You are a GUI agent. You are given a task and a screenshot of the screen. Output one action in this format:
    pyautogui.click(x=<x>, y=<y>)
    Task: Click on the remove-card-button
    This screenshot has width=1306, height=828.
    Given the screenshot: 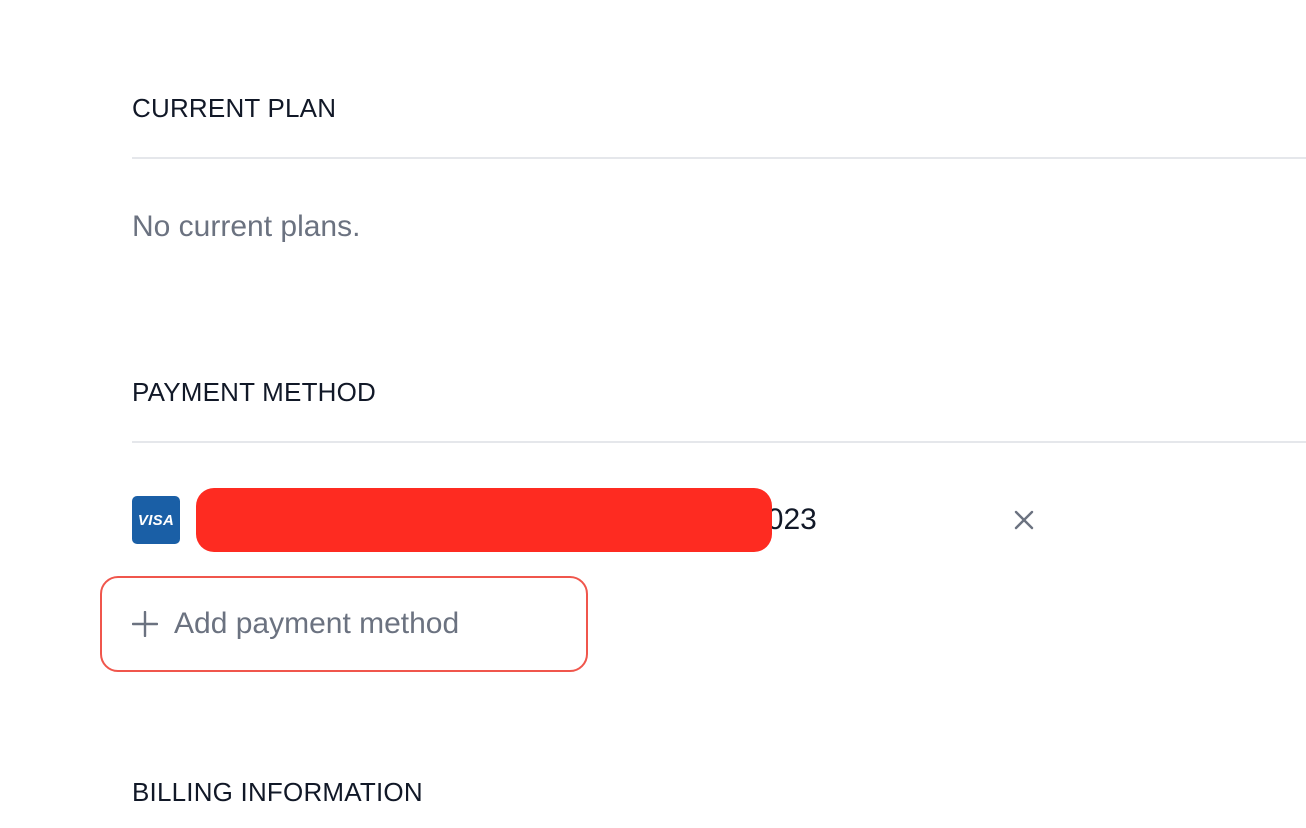 What is the action you would take?
    pyautogui.click(x=1024, y=520)
    